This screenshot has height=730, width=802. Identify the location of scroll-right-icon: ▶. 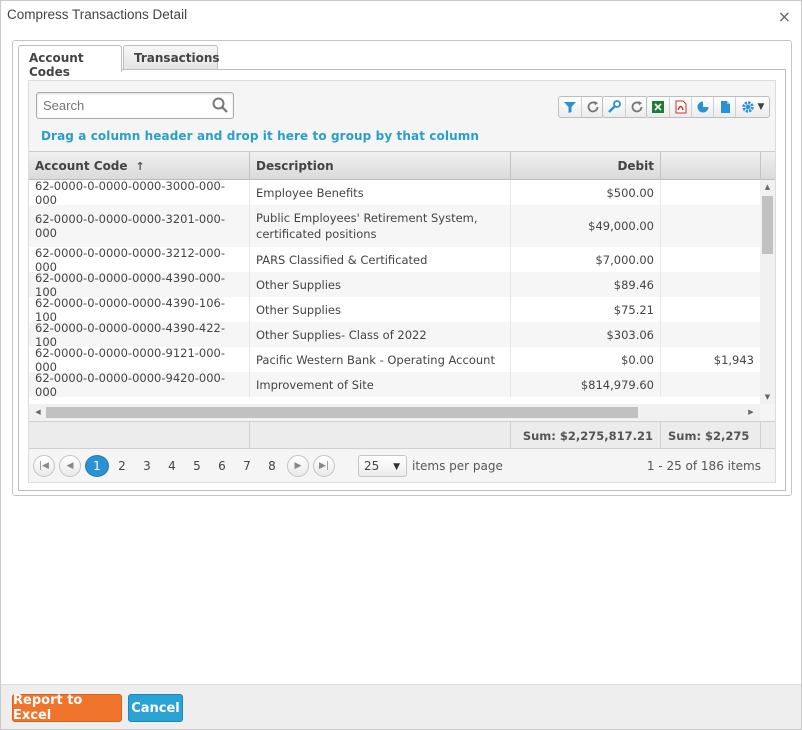
(751, 412).